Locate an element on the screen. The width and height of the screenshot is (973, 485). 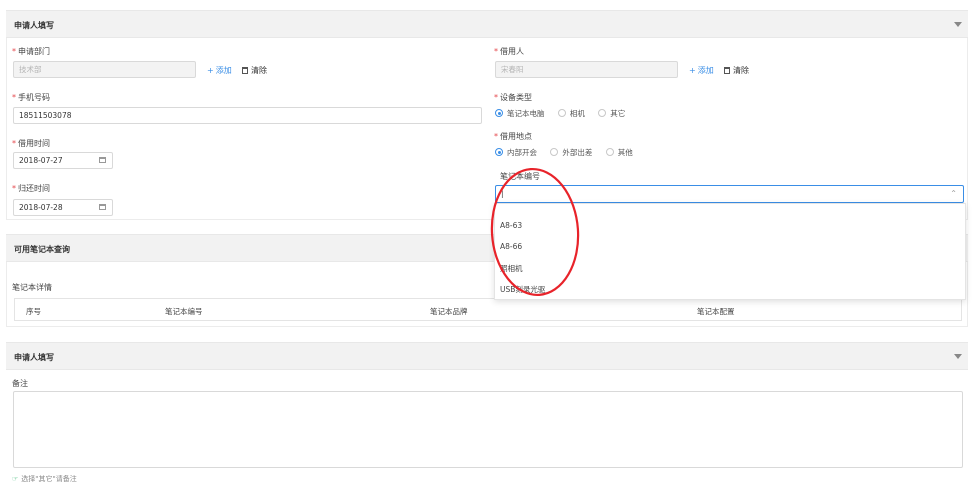
dept-label: * 申请部门 is located at coordinates (31, 51).